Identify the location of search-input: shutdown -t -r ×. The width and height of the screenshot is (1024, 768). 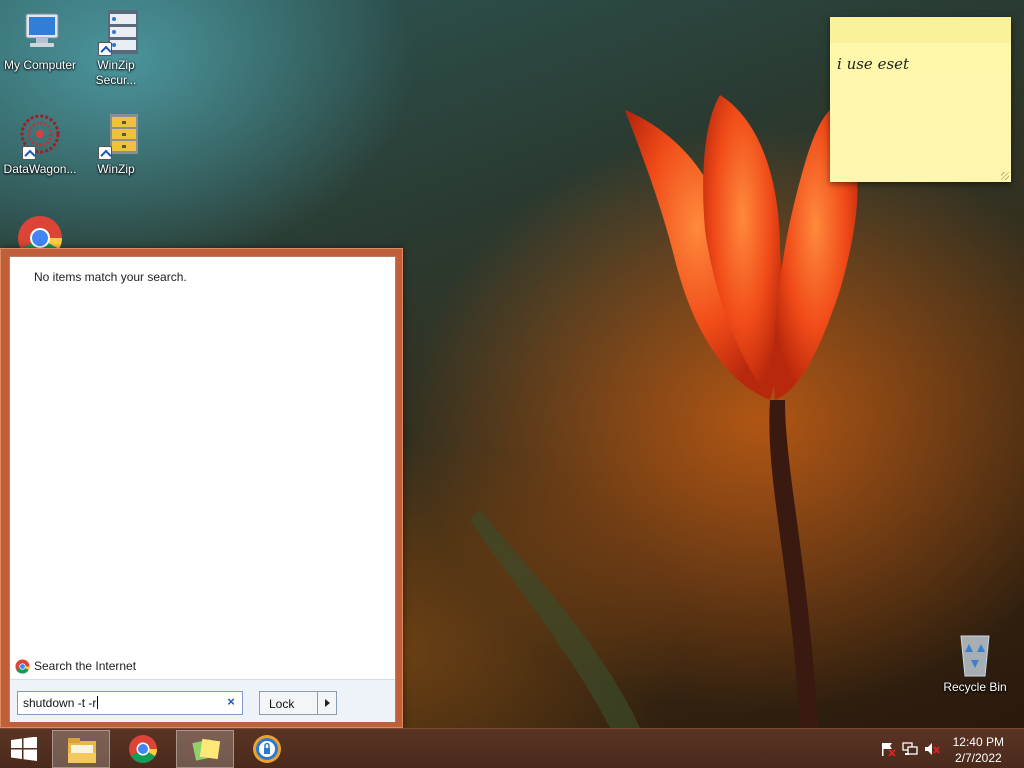
(130, 703).